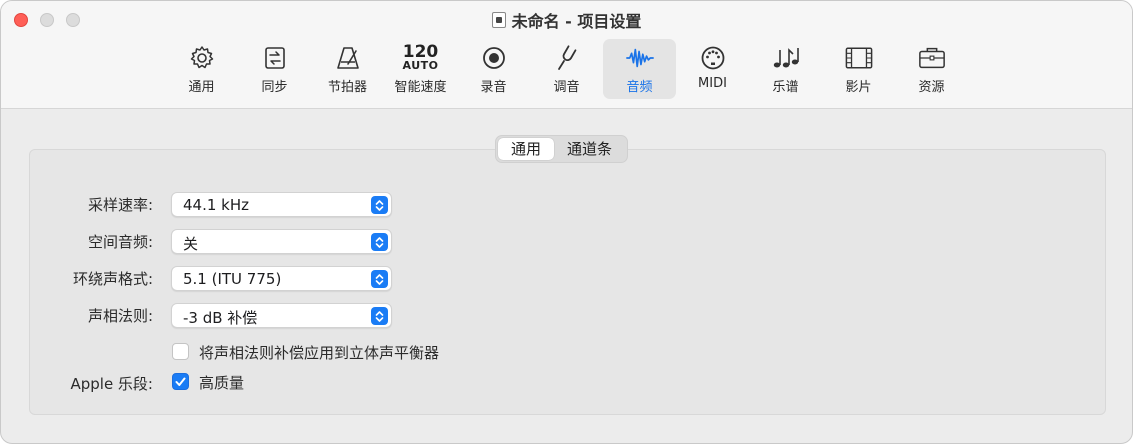  What do you see at coordinates (498, 20) in the screenshot?
I see `document-icon` at bounding box center [498, 20].